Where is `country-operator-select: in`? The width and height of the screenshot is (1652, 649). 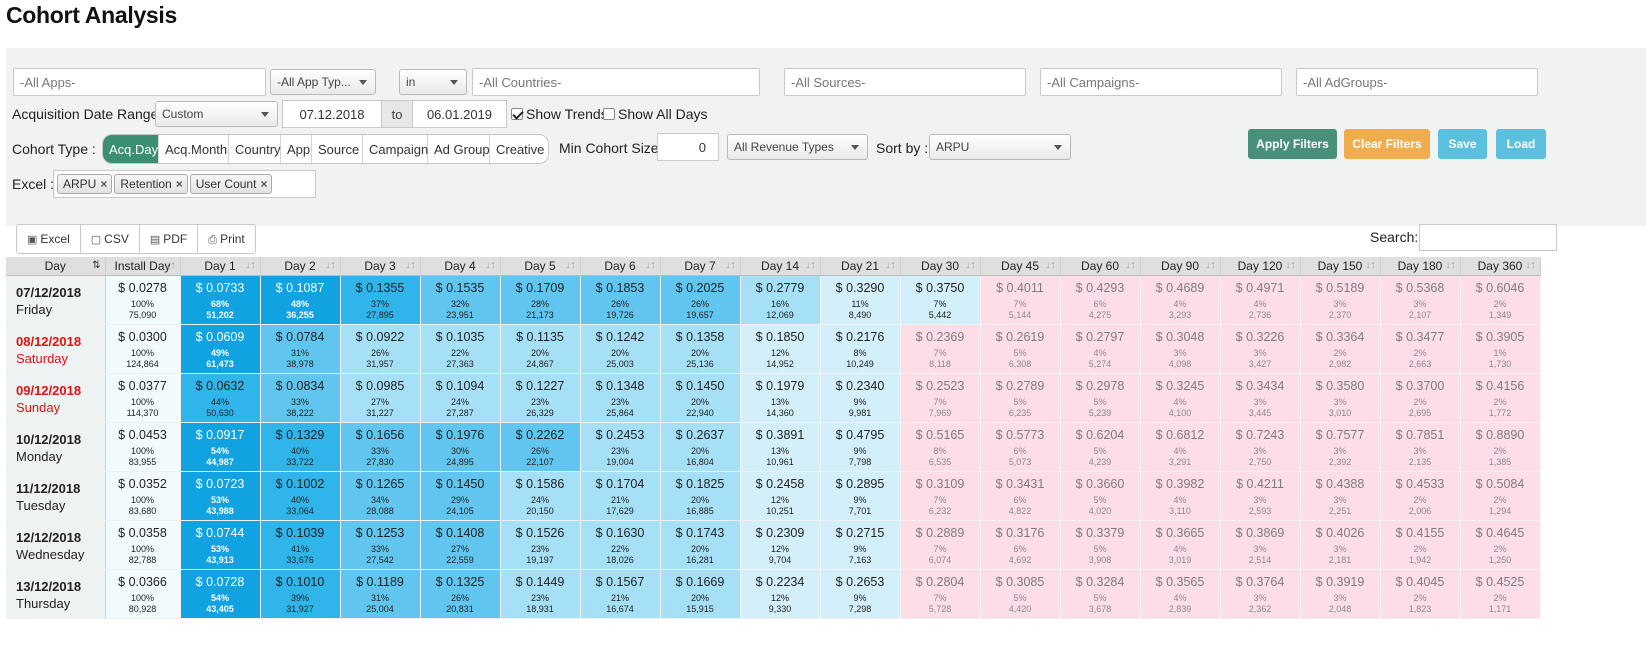
country-operator-select: in is located at coordinates (433, 82).